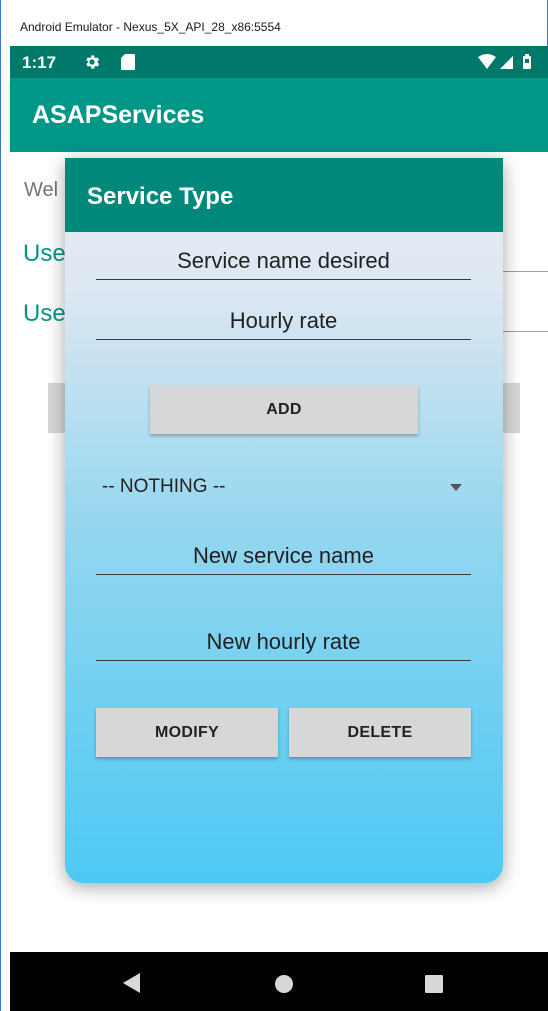 This screenshot has height=1011, width=548. I want to click on welcome-text: Wel, so click(41, 190).